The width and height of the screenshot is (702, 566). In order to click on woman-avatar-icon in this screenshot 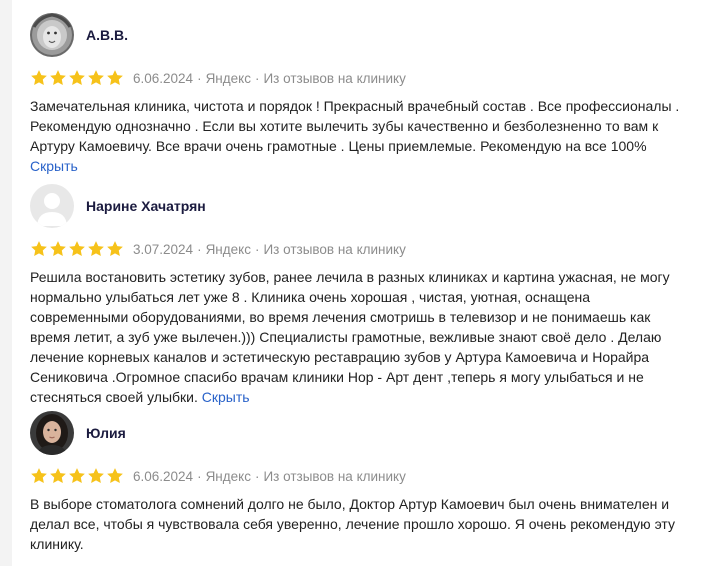, I will do `click(52, 433)`.